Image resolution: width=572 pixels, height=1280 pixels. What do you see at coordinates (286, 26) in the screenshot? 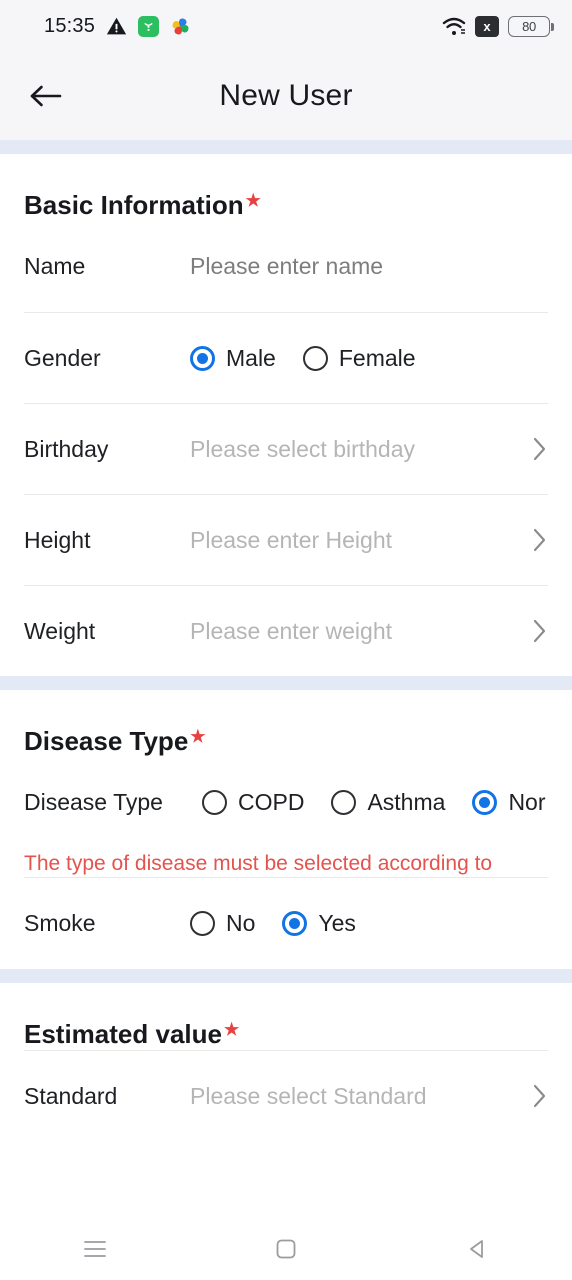
I see `status-bar: 15:35 x 80` at bounding box center [286, 26].